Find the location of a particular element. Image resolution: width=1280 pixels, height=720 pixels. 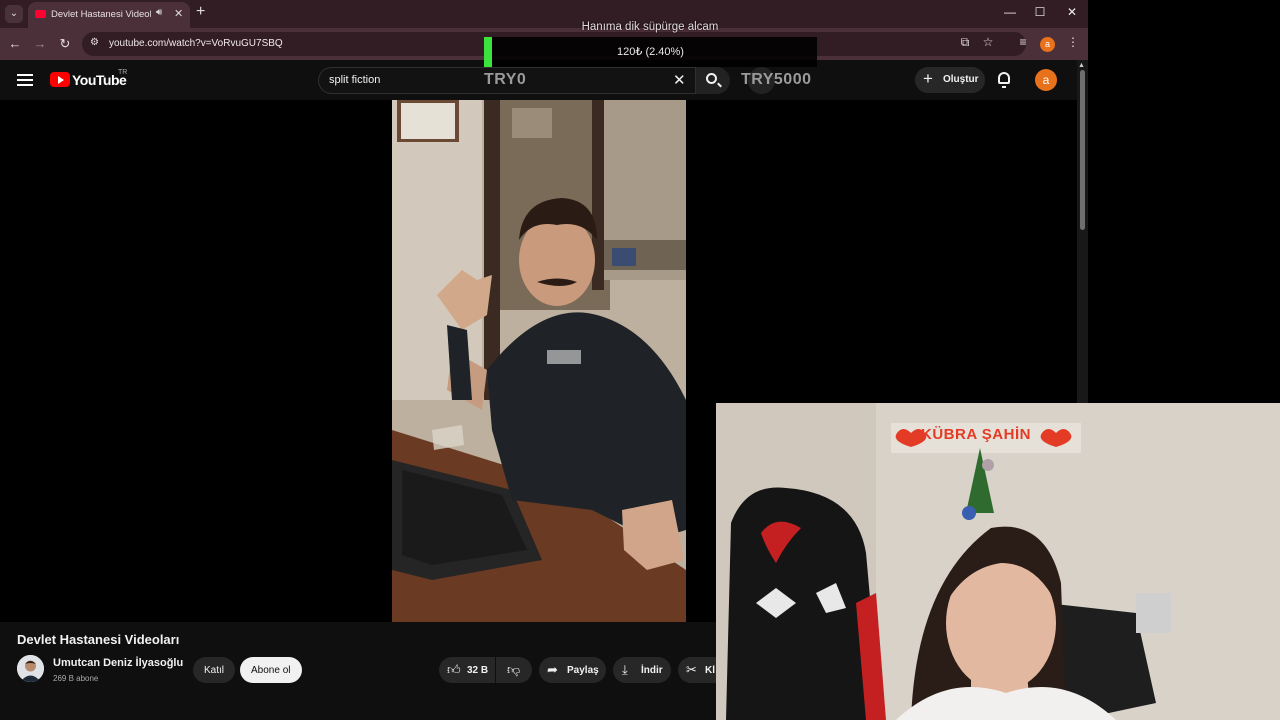

download-label: İndir is located at coordinates (652, 670).